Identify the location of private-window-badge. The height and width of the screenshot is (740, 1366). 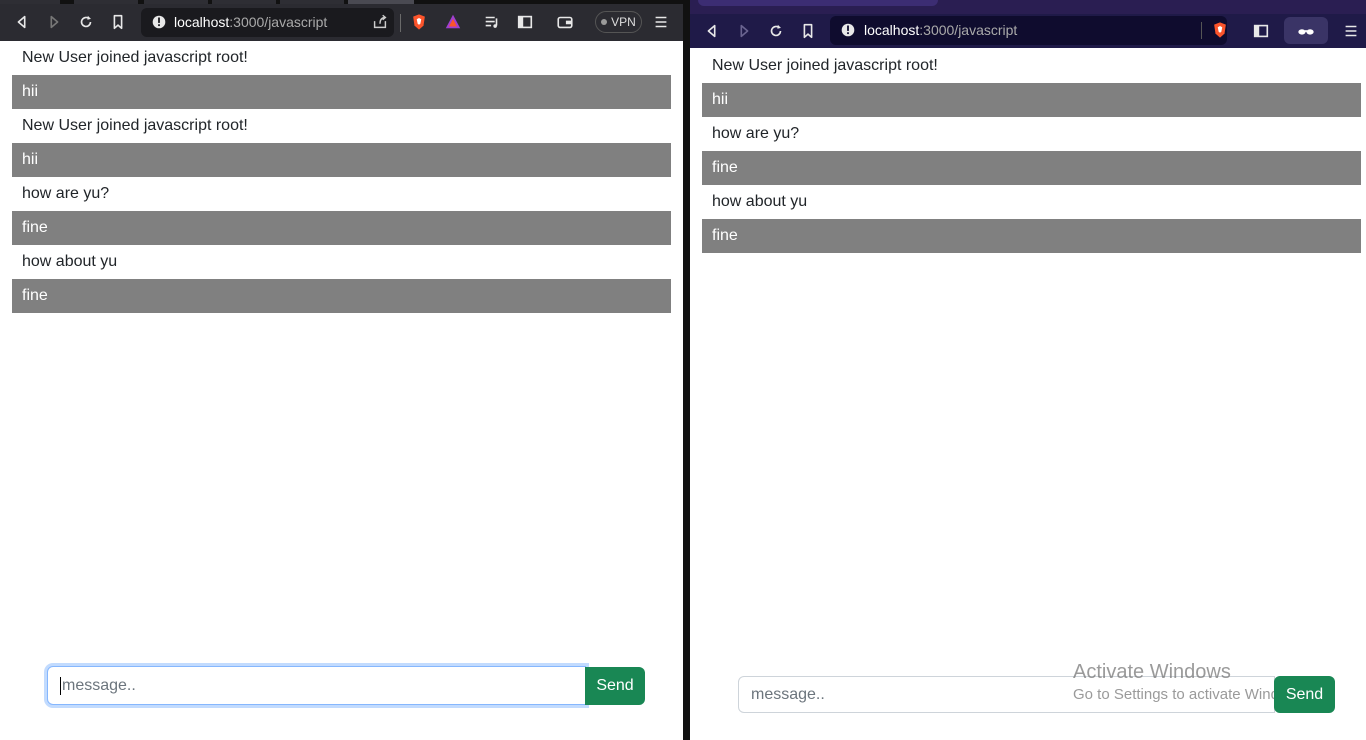
(1306, 30).